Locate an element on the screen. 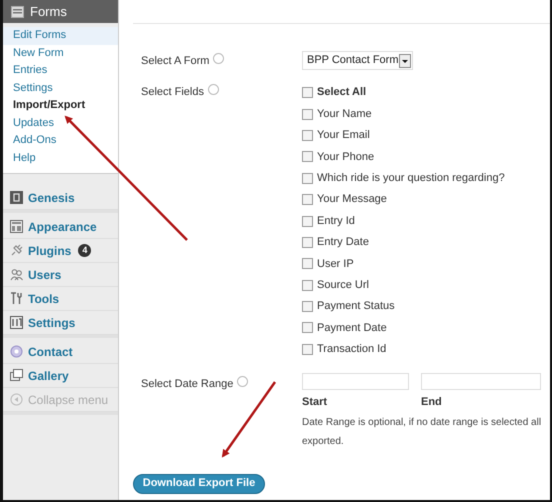 Image resolution: width=552 pixels, height=502 pixels. submenu-item: Updates is located at coordinates (60, 123).